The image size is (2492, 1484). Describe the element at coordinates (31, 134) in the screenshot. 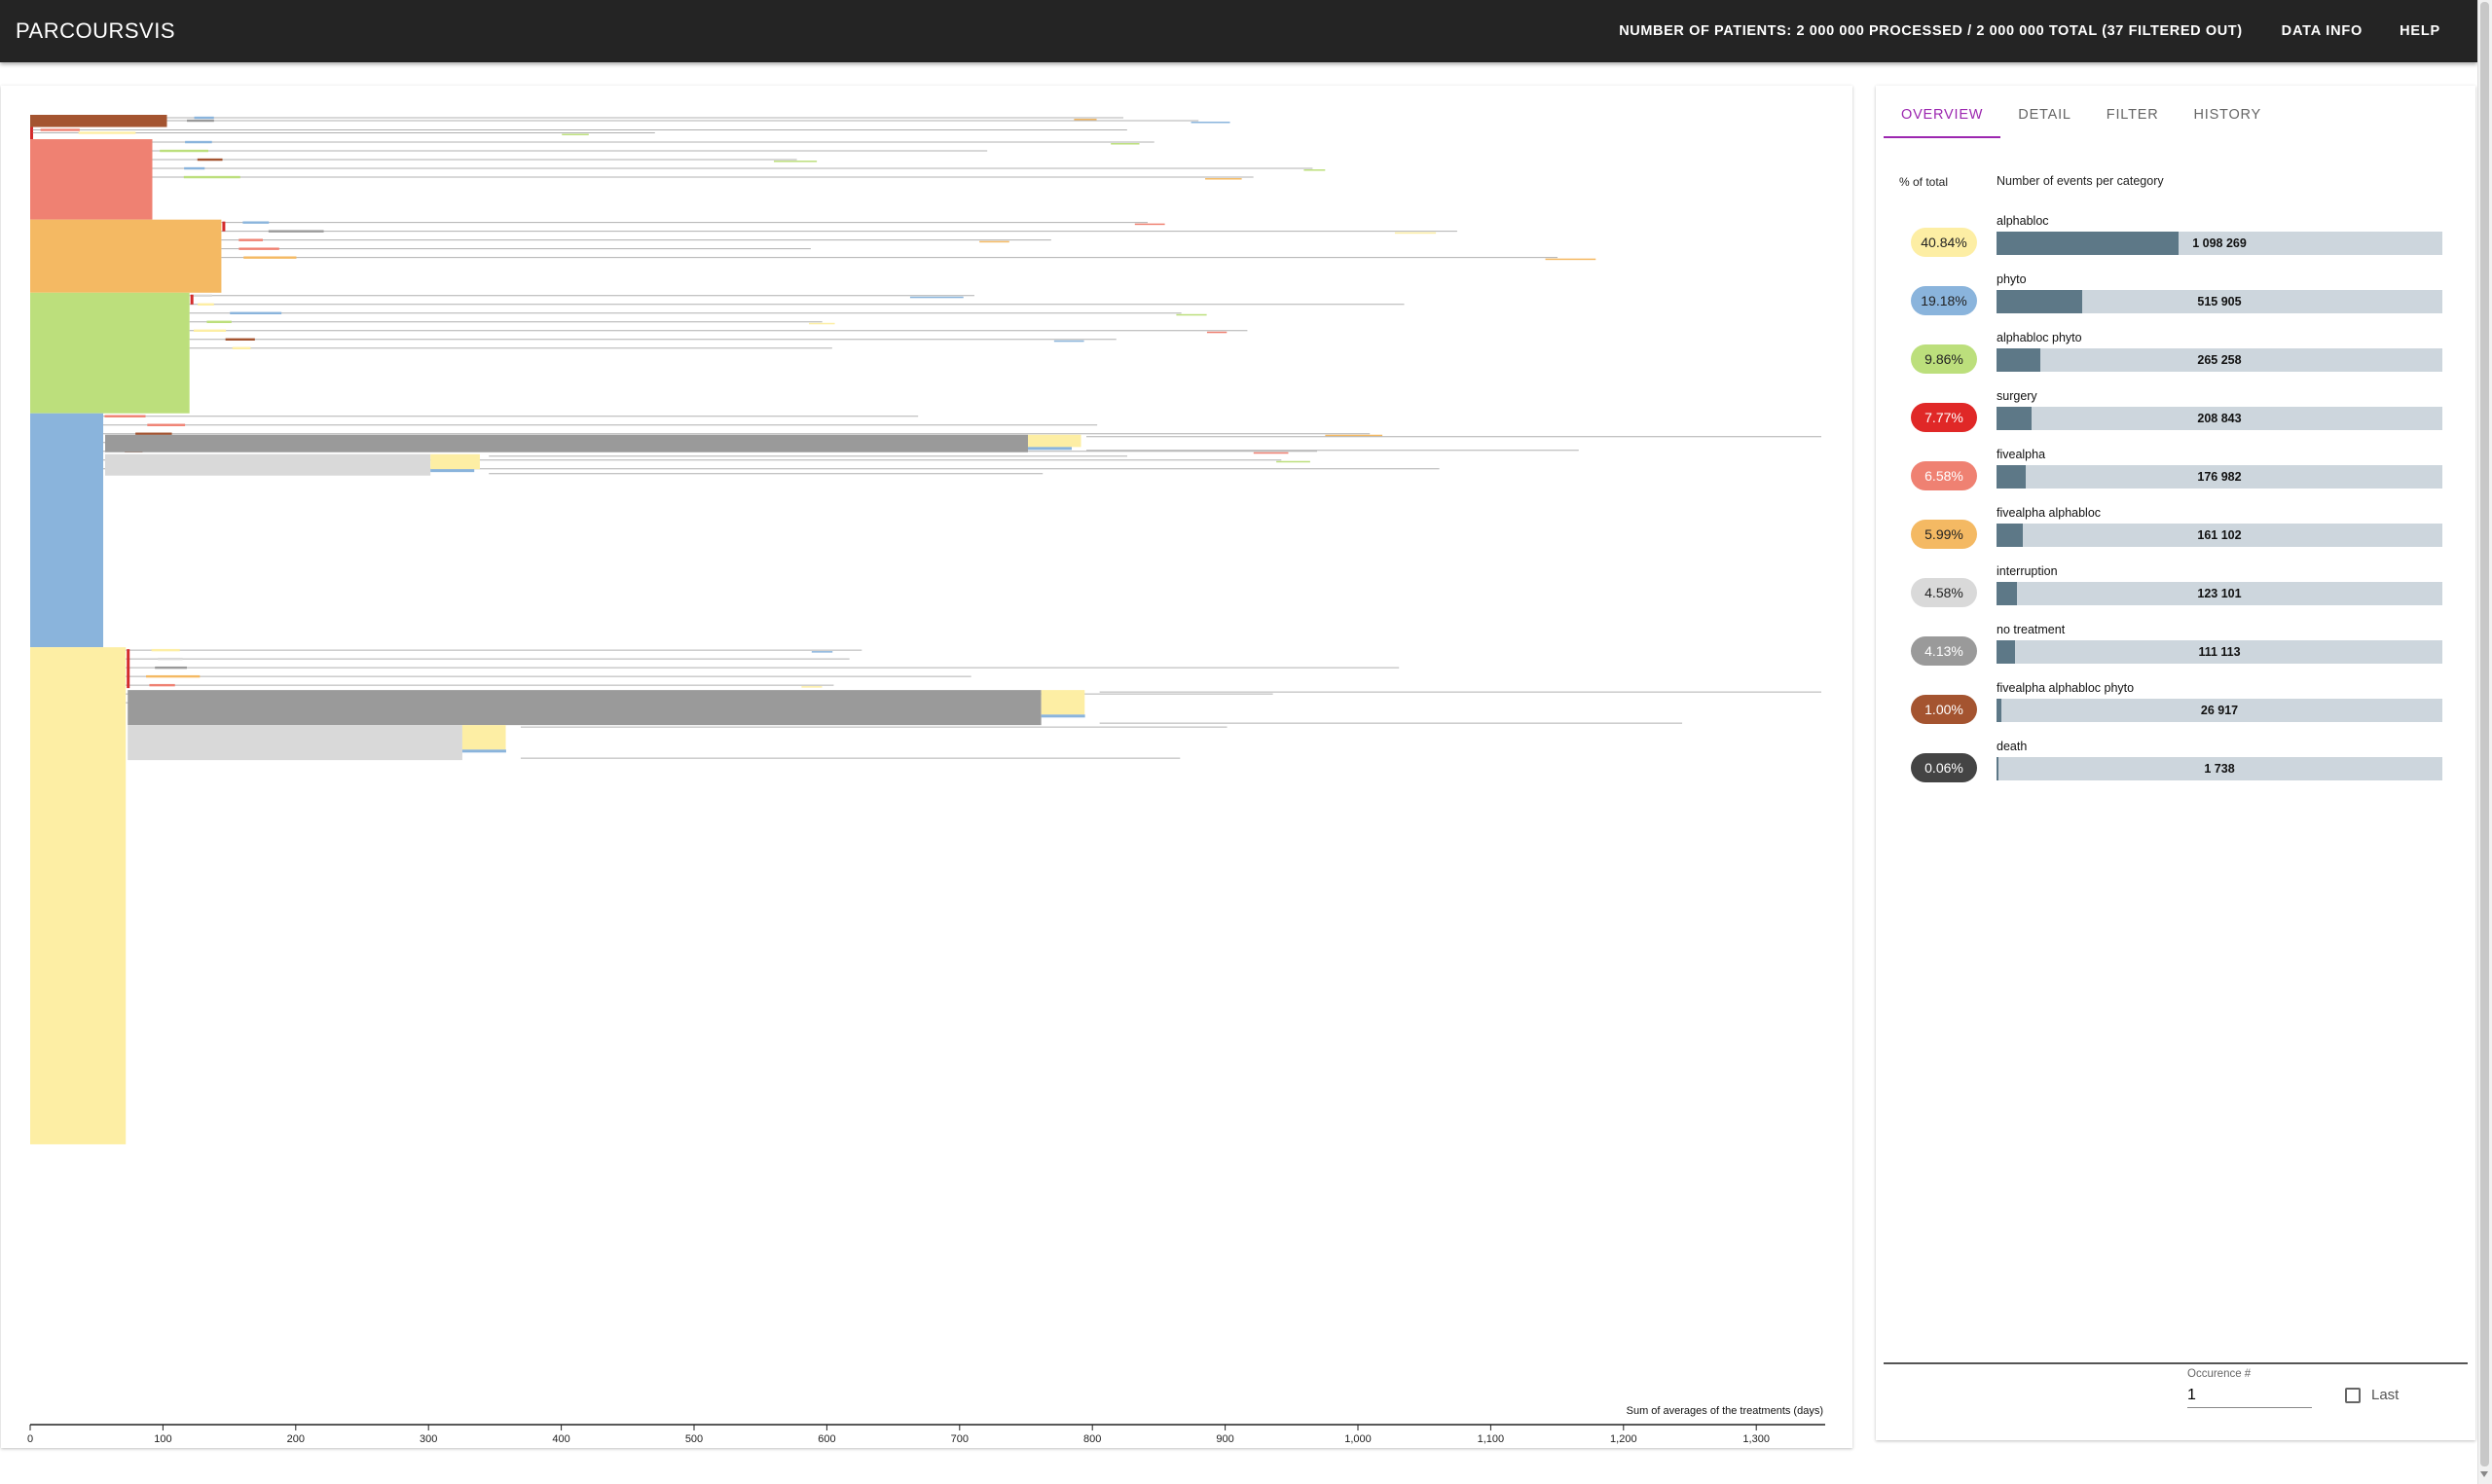

I see `sequence-block-death` at that location.